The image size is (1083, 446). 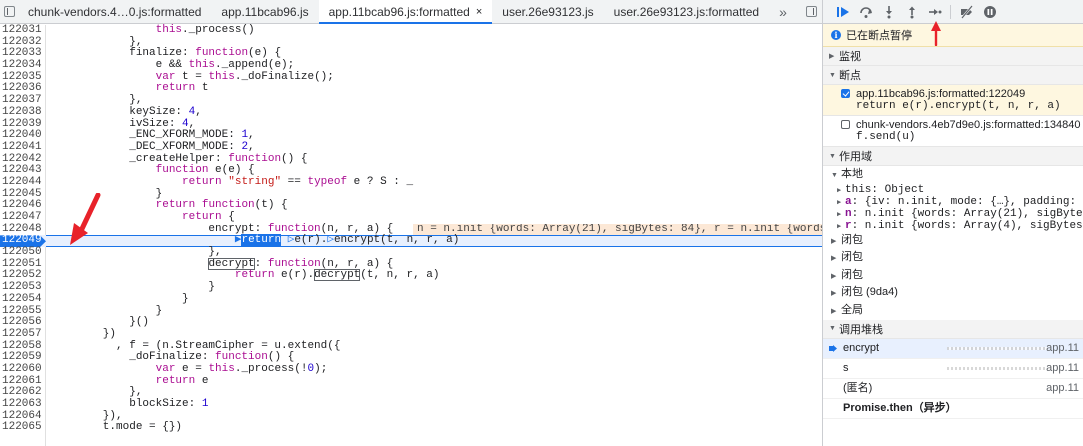 What do you see at coordinates (405, 12) in the screenshot?
I see `tab-app-formatted: app.11bcab96.js:formatted ×` at bounding box center [405, 12].